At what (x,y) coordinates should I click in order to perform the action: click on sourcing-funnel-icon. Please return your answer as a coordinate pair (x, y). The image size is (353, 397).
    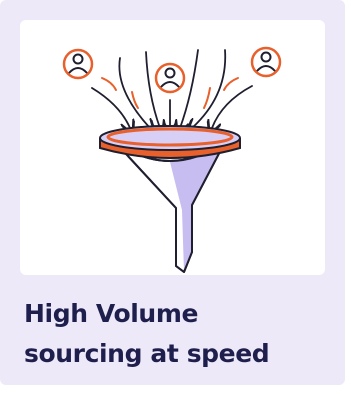
    Looking at the image, I should click on (170, 199).